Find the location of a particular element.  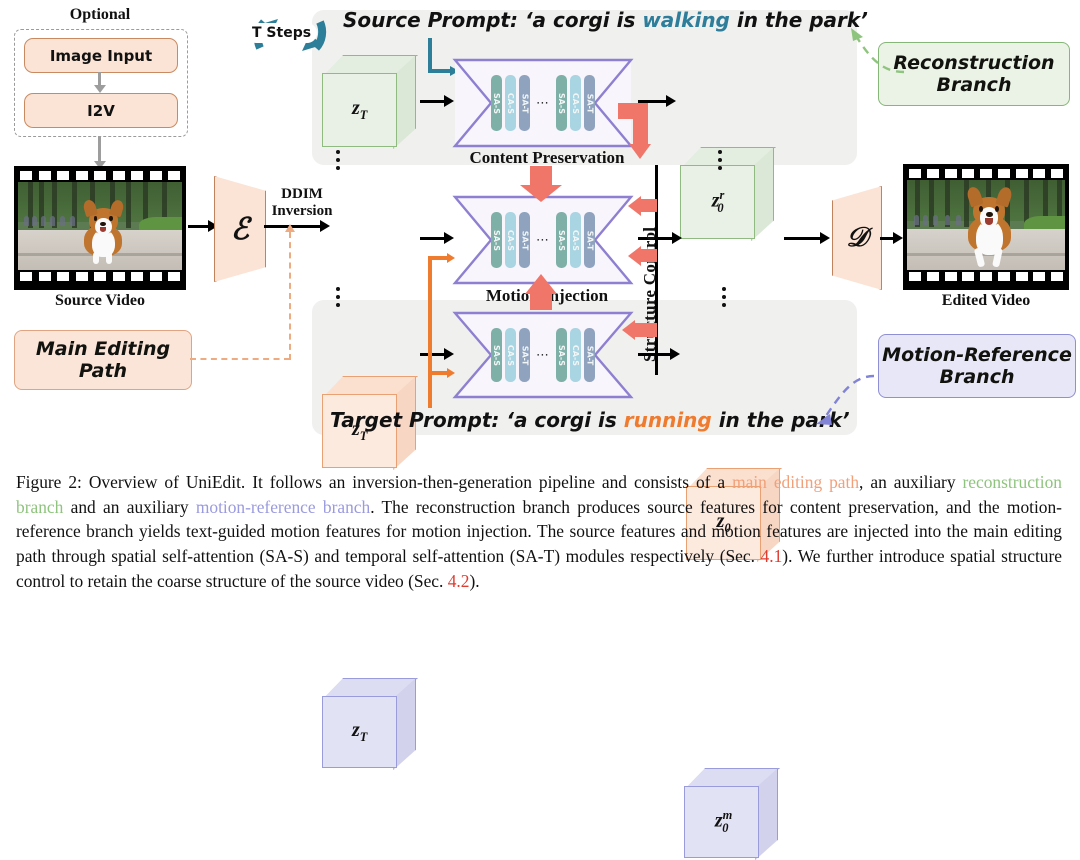

content-preservation-label: Content Preservation is located at coordinates (547, 157).